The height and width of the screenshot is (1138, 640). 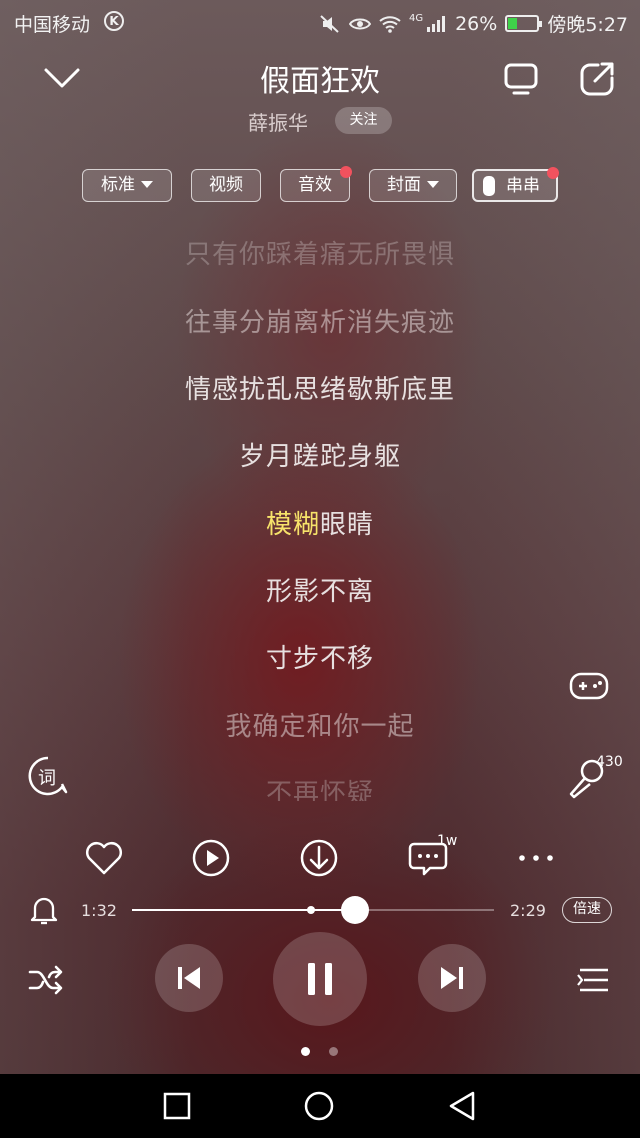 What do you see at coordinates (320, 589) in the screenshot?
I see `lyric-line: 形影不离` at bounding box center [320, 589].